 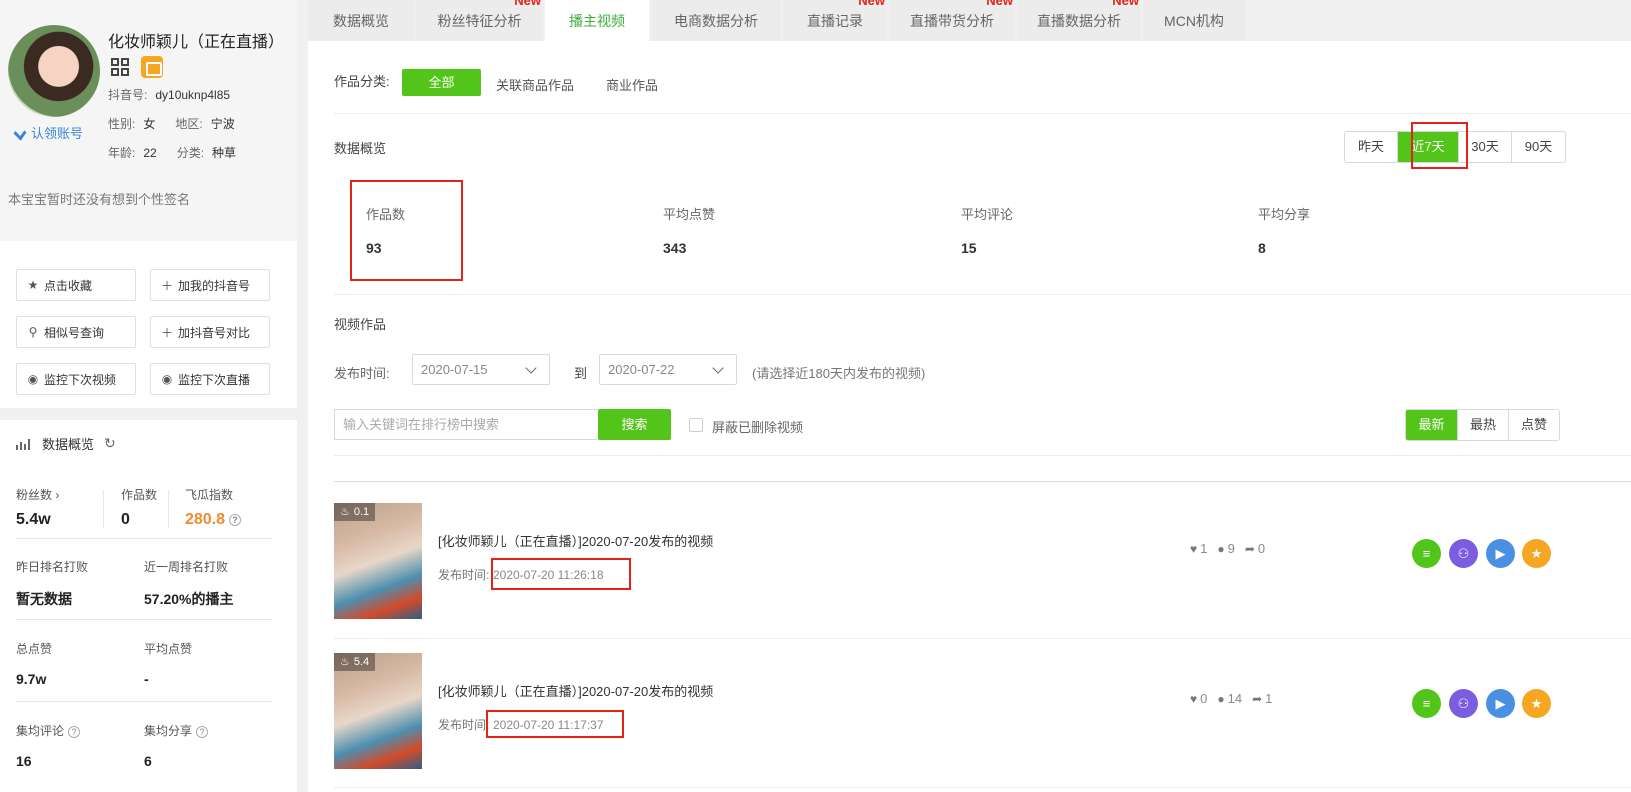 I want to click on week-rank-stat: 近一周排名打败 57.20%的播主, so click(x=188, y=583).